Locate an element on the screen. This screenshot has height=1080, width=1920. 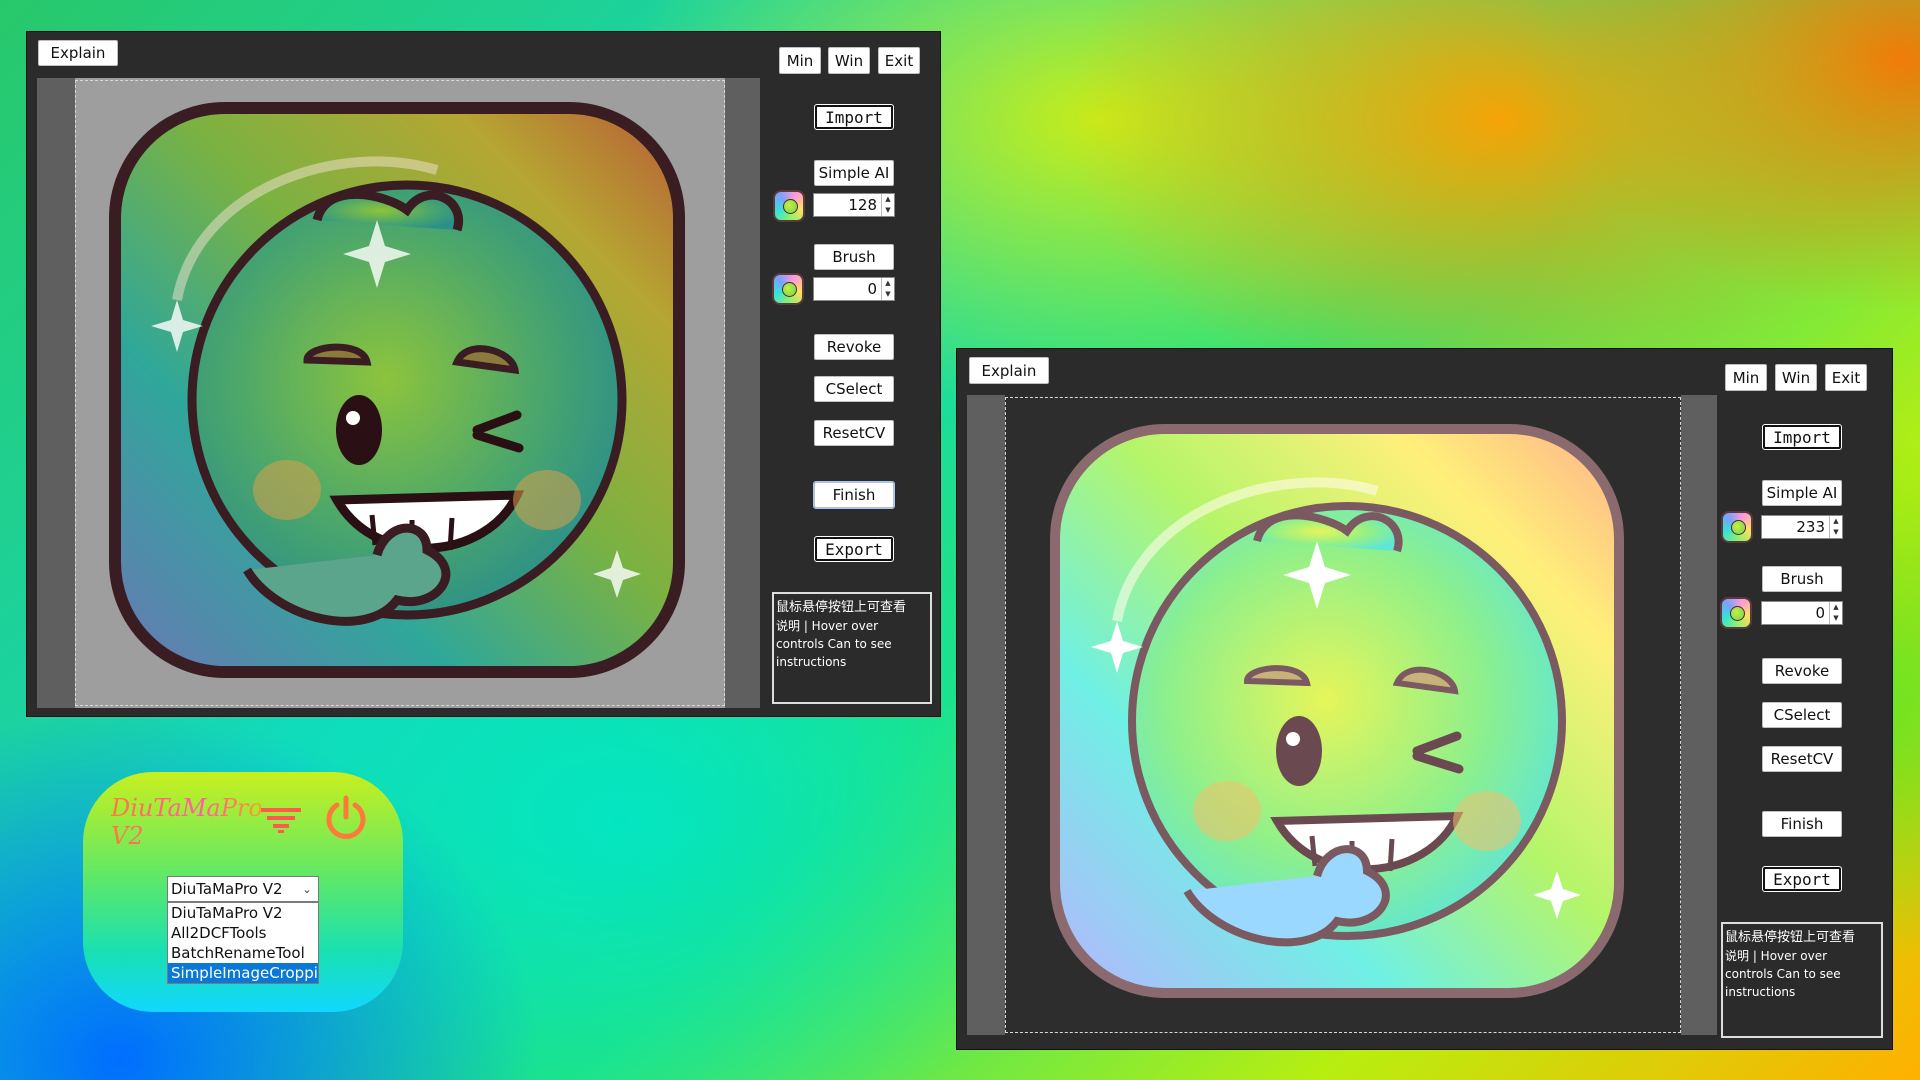
simple-ai-threshold-input: 128 ▲ ▼ is located at coordinates (854, 205).